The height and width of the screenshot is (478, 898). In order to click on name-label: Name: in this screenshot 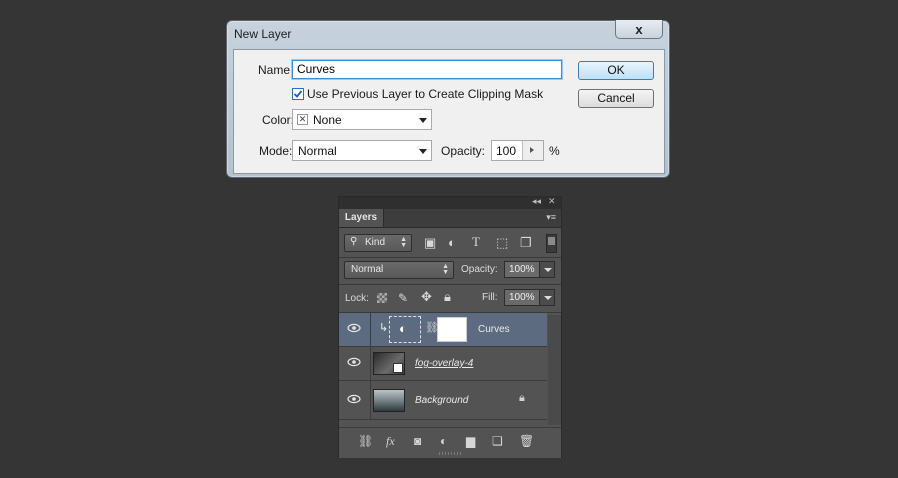, I will do `click(276, 70)`.